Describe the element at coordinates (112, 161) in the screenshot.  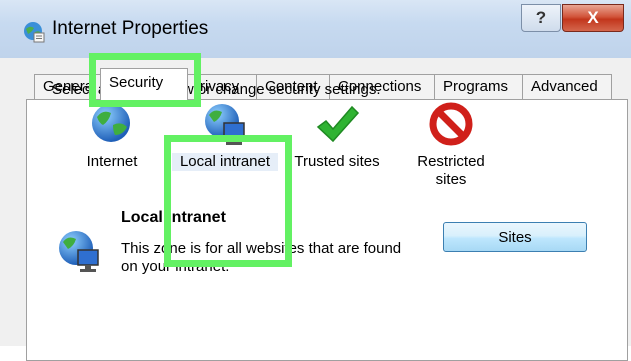
I see `zone-label-internet: Internet` at that location.